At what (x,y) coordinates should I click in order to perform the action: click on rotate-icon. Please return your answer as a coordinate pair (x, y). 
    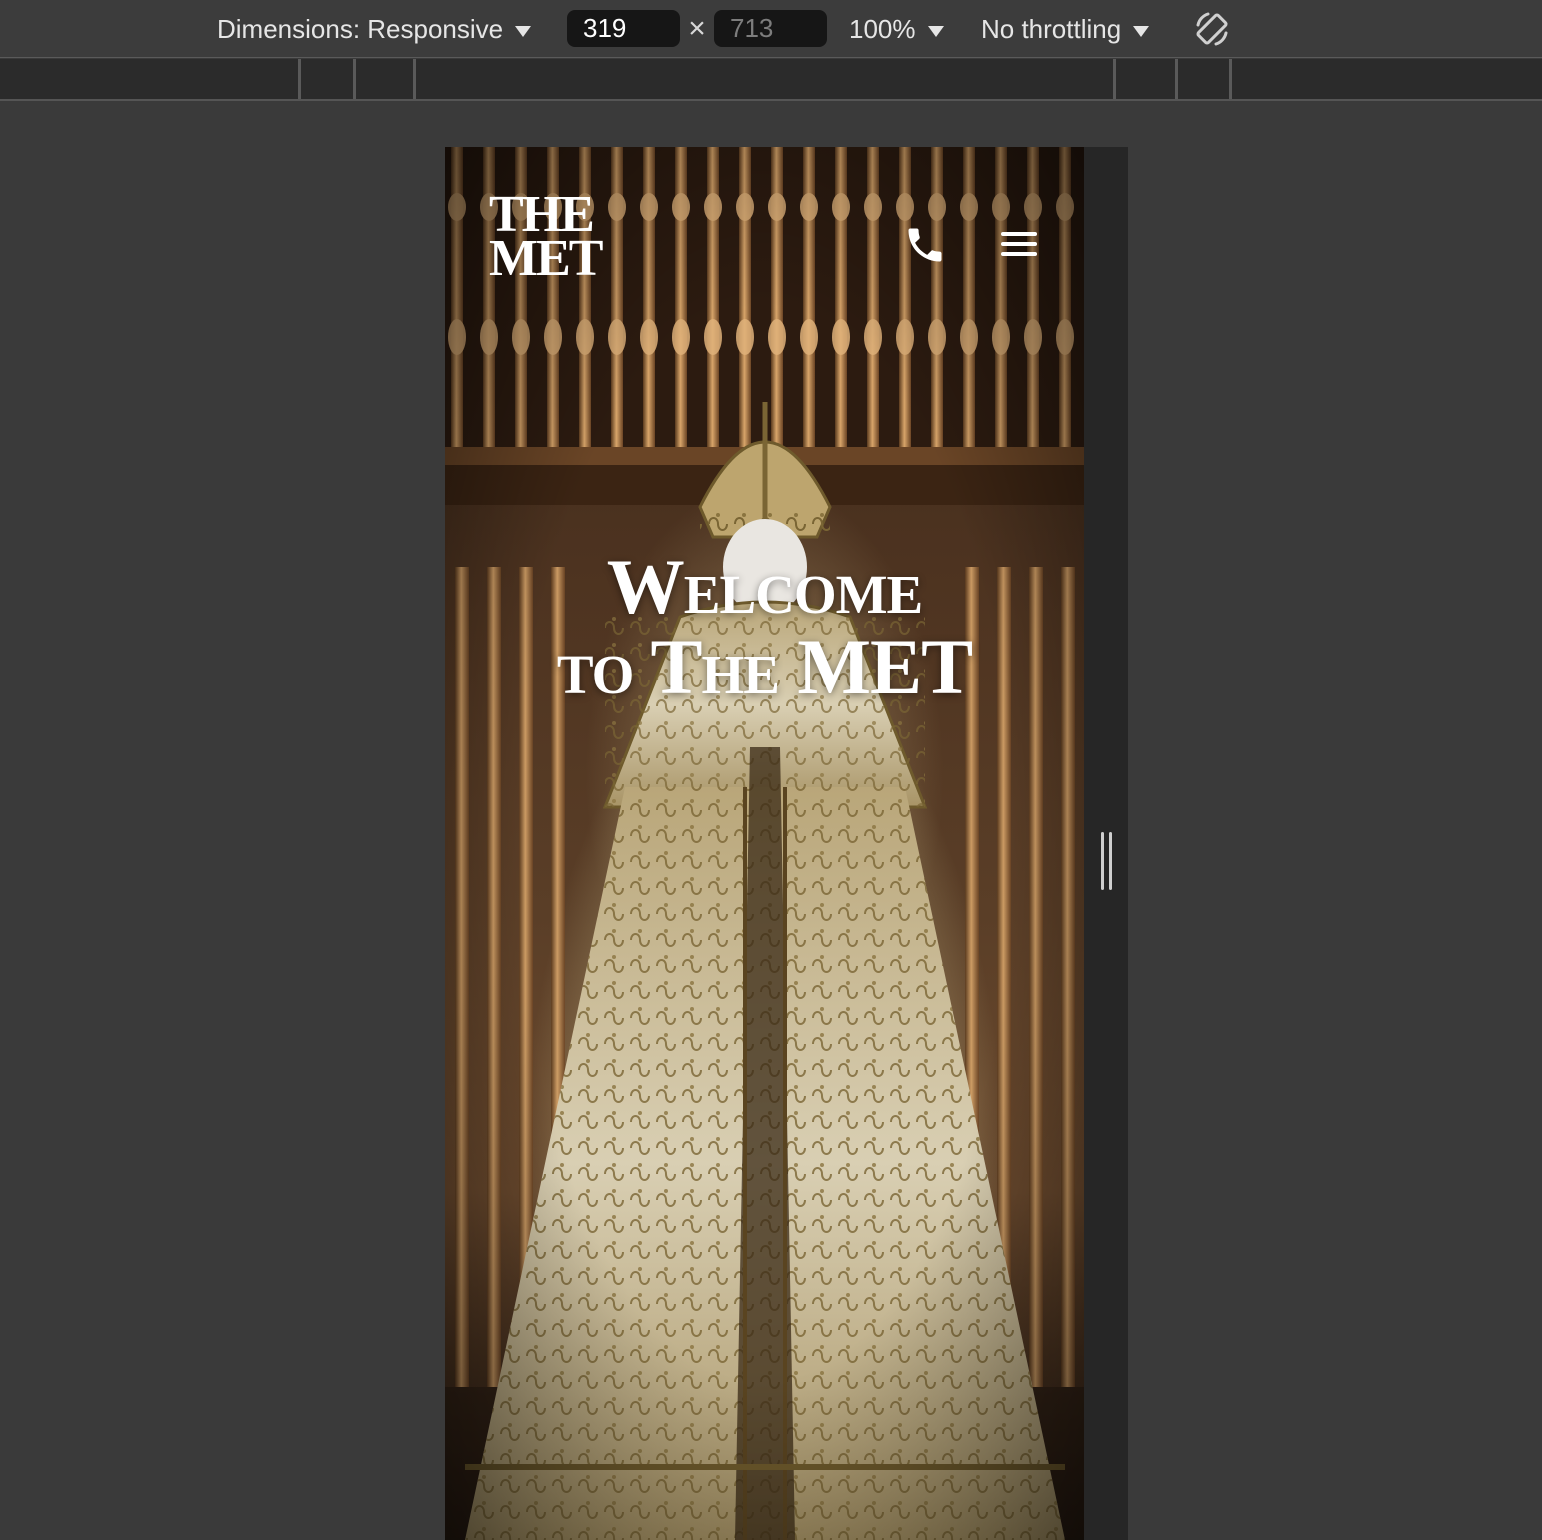
    Looking at the image, I should click on (1212, 29).